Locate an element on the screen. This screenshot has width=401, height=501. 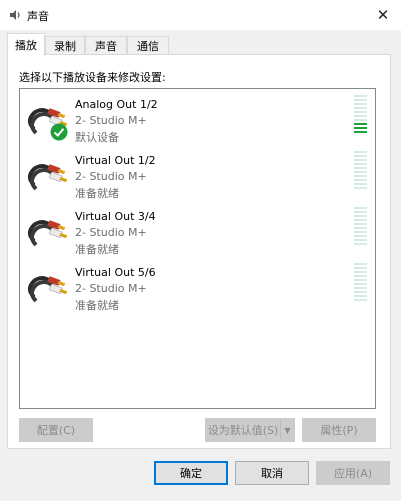
green-check-icon is located at coordinates (59, 132).